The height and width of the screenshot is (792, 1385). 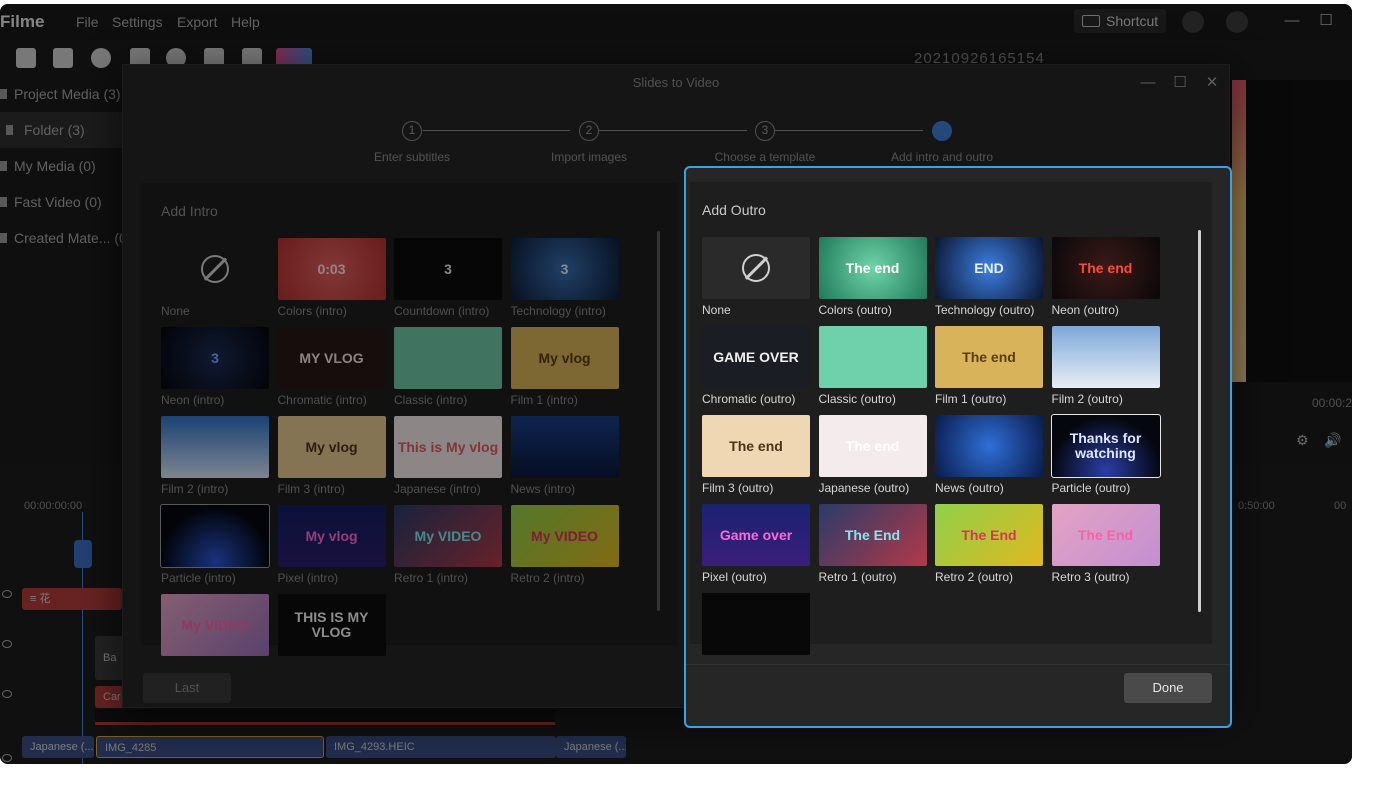 What do you see at coordinates (1199, 421) in the screenshot?
I see `outro-scrollbar` at bounding box center [1199, 421].